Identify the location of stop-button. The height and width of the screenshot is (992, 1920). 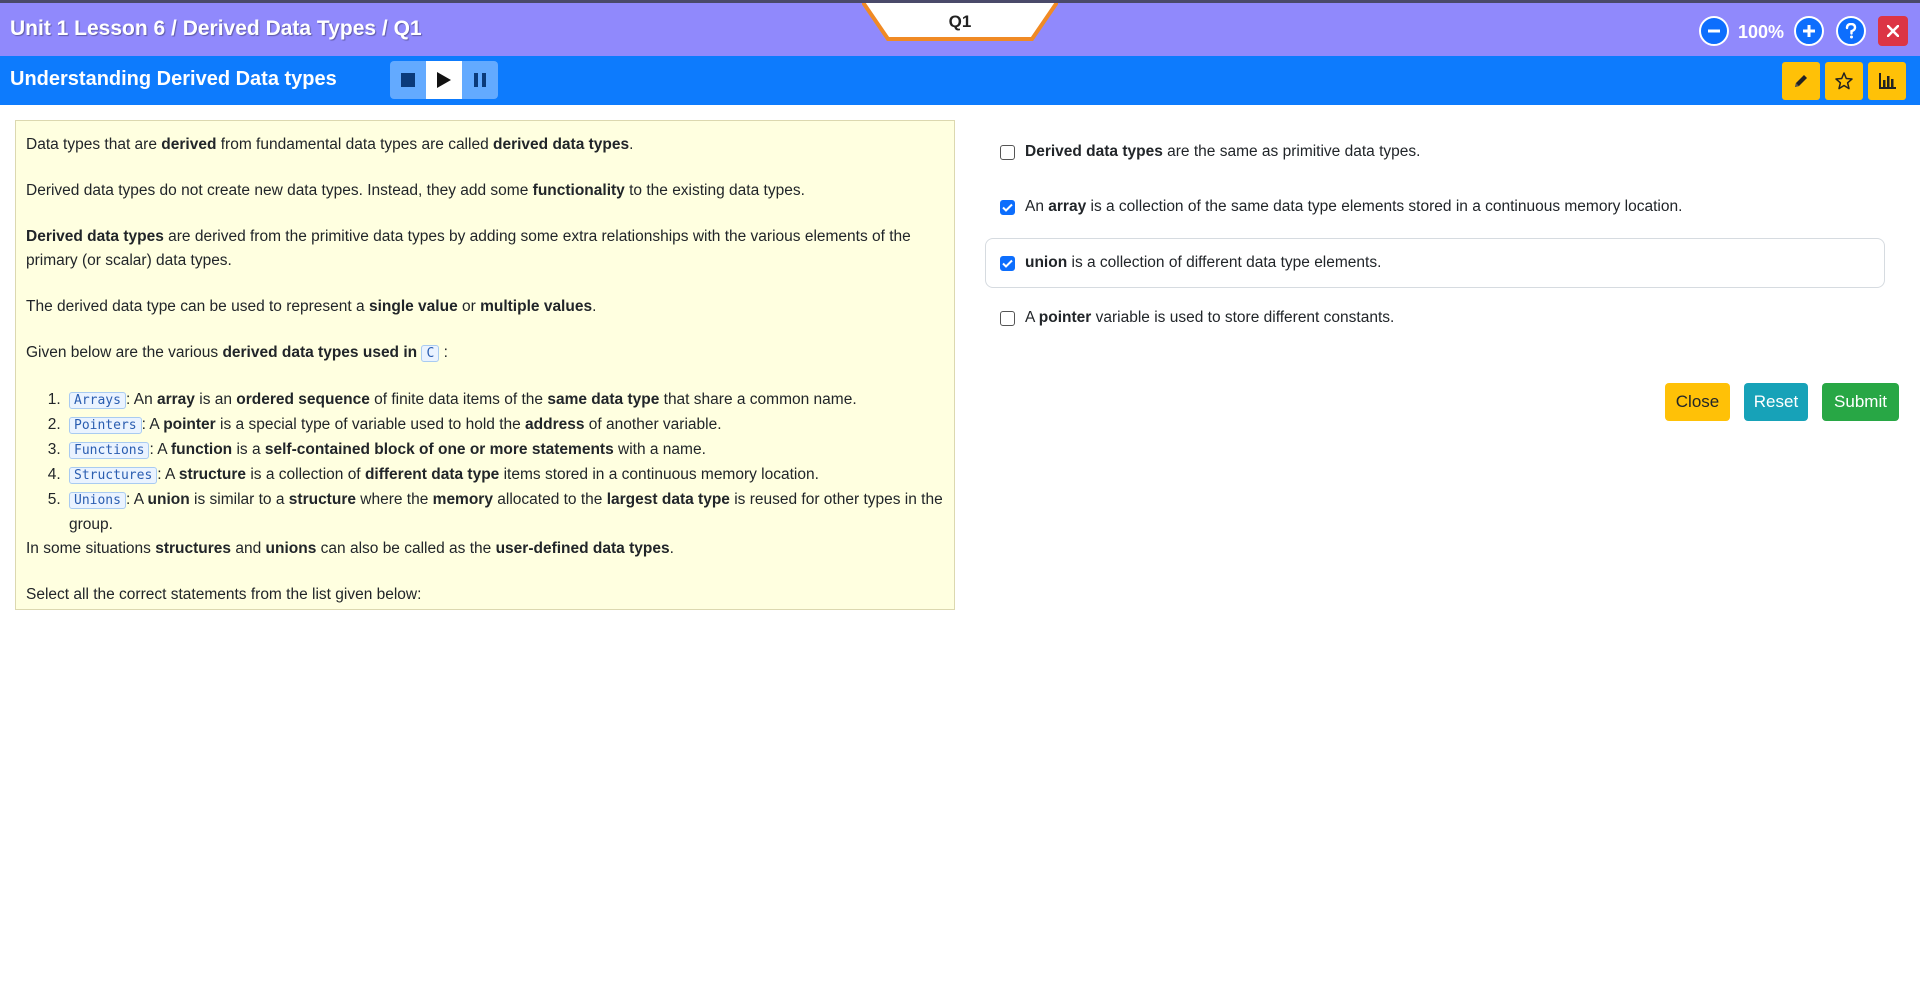
(408, 80).